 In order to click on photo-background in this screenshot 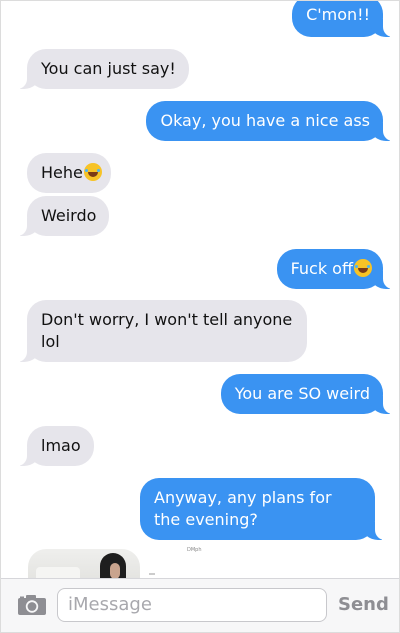, I will do `click(58, 572)`.